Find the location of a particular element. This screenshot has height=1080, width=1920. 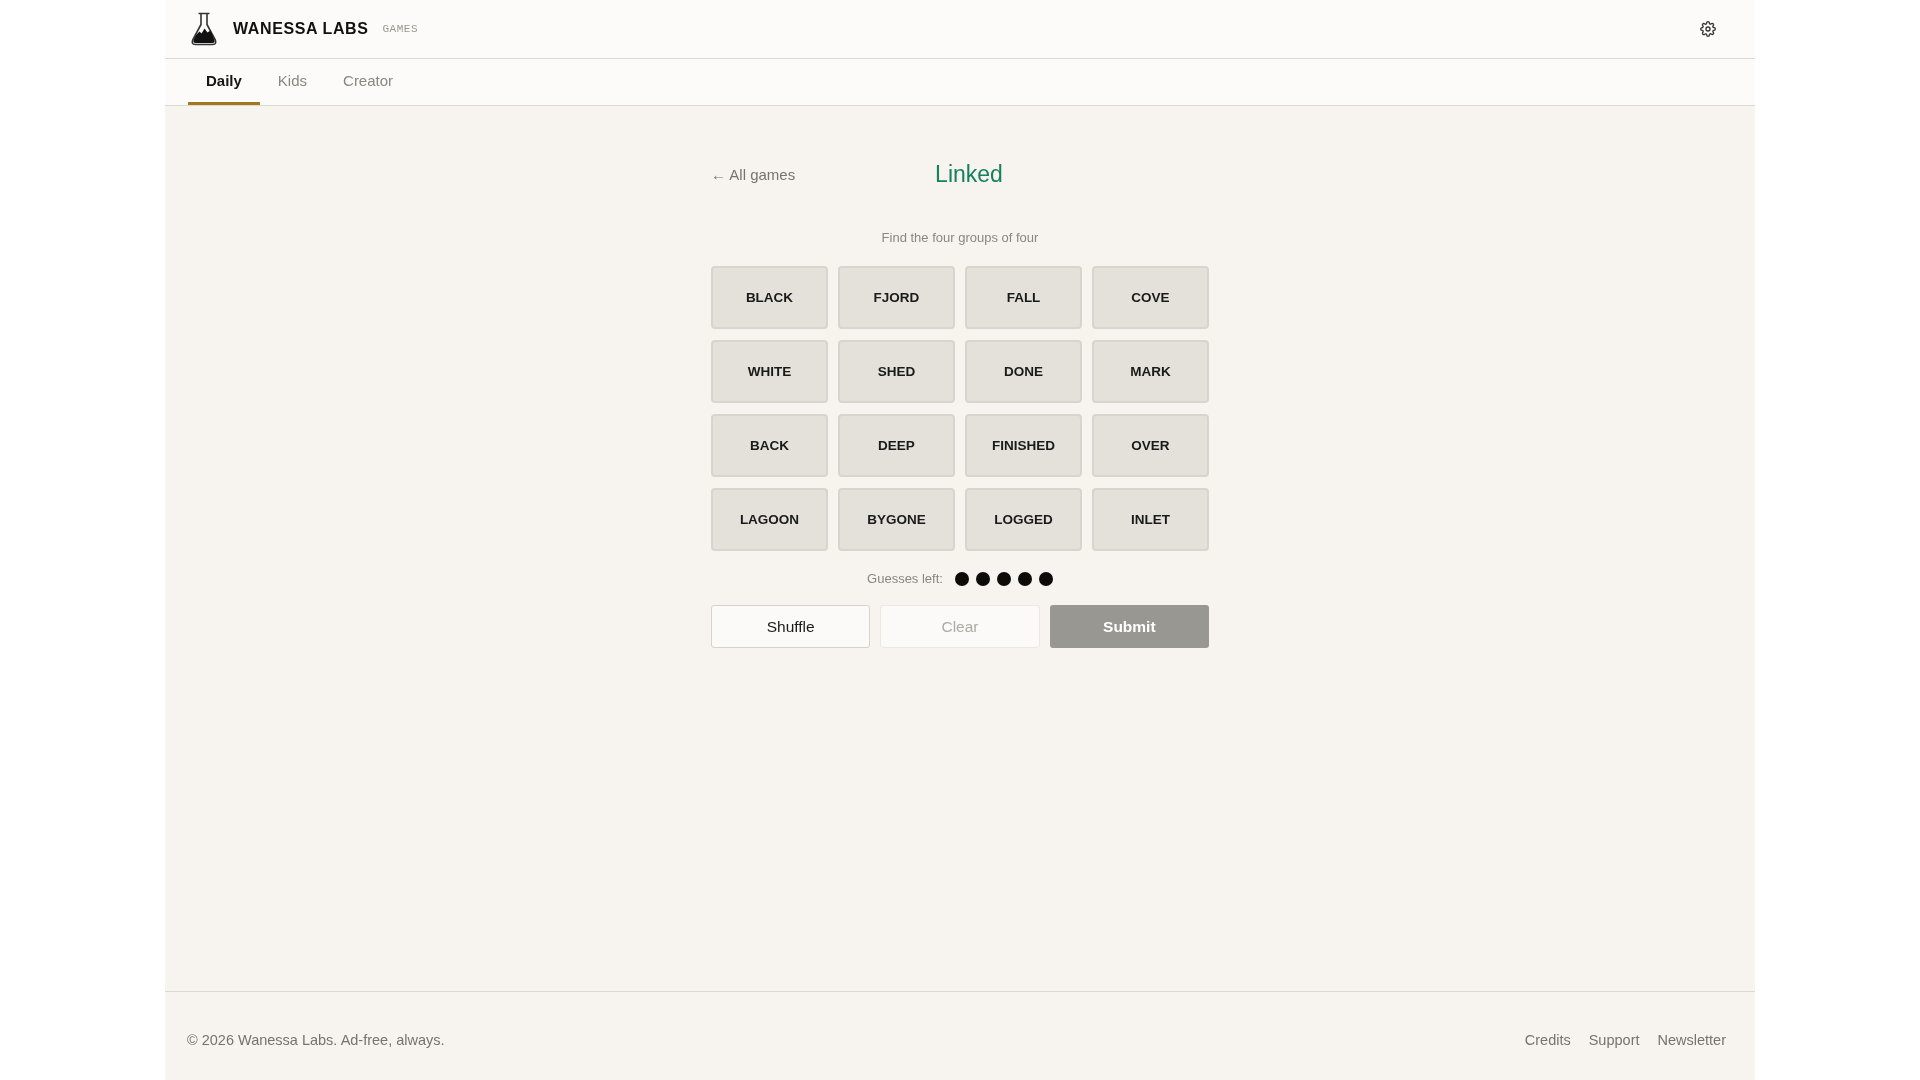

instructions-text: Find the four groups of four is located at coordinates (960, 238).